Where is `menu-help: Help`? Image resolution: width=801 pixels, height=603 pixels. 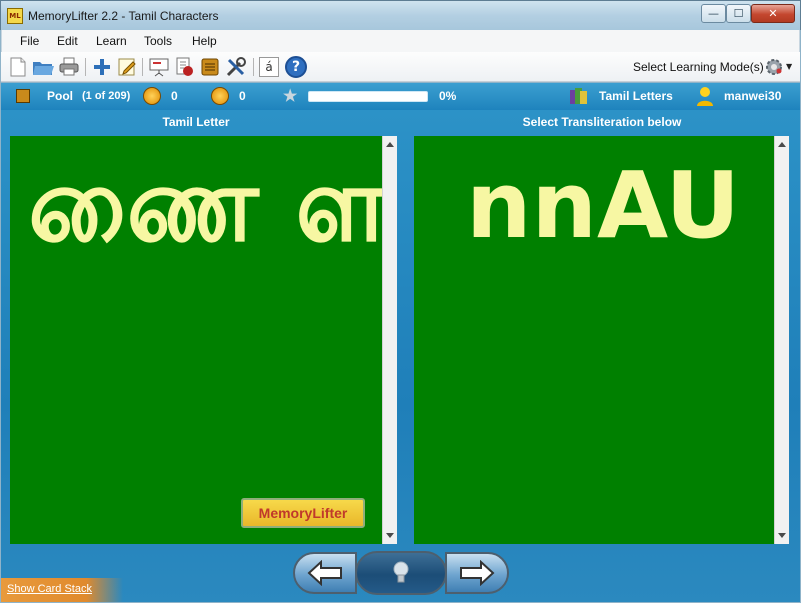 menu-help: Help is located at coordinates (204, 41).